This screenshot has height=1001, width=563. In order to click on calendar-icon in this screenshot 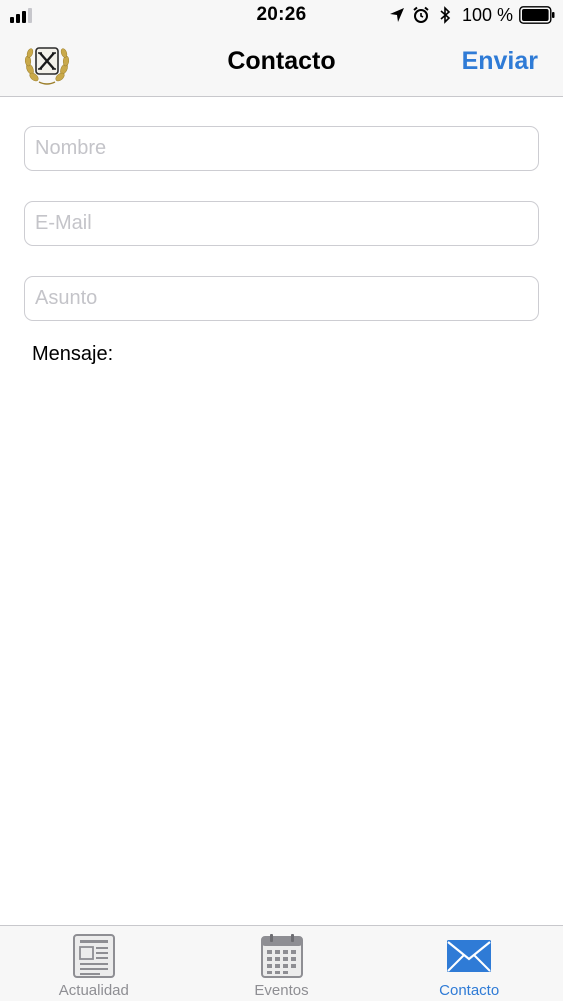, I will do `click(281, 956)`.